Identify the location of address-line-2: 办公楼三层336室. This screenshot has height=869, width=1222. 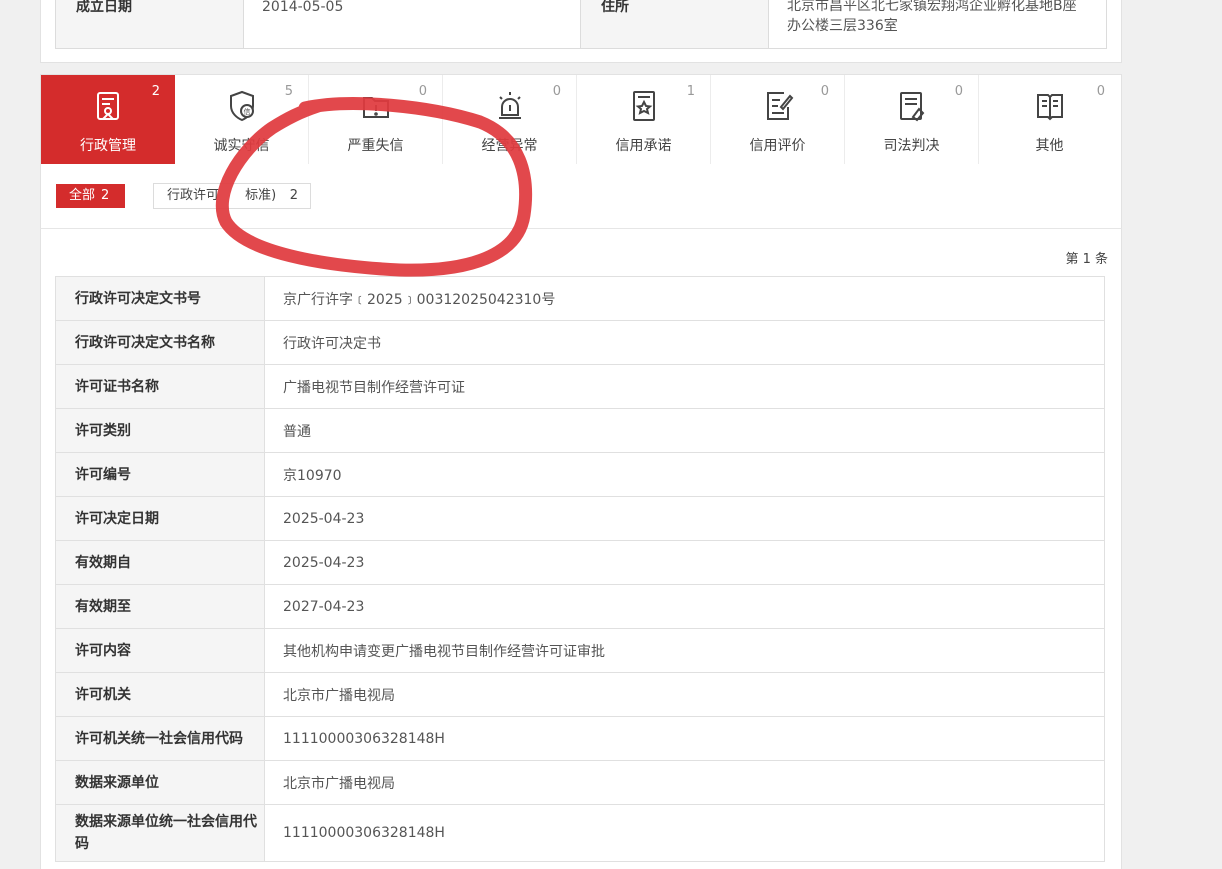
(842, 26).